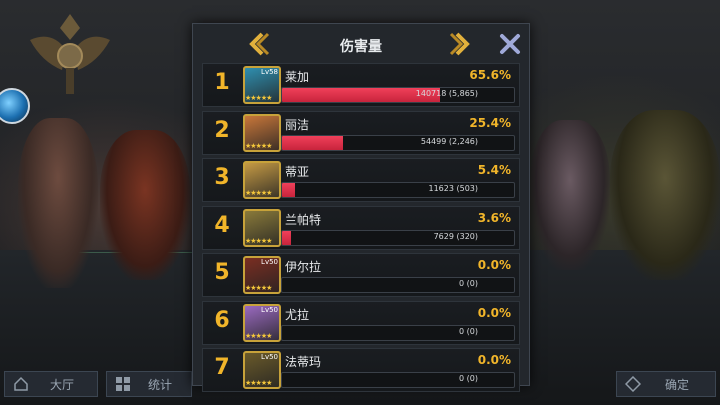  I want to click on damage-percent: 65.6%, so click(490, 75).